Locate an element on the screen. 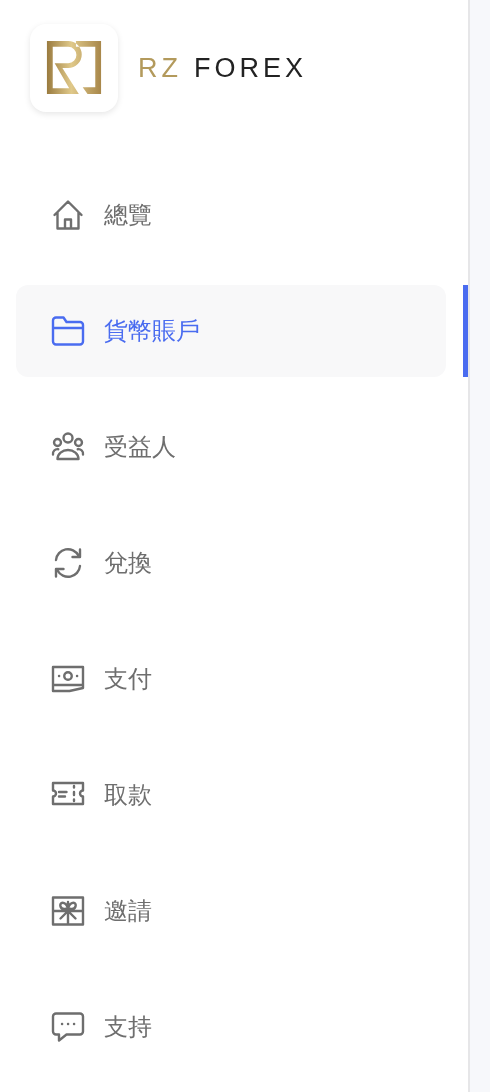 The height and width of the screenshot is (1092, 490). nav-item: 受益人 is located at coordinates (231, 447).